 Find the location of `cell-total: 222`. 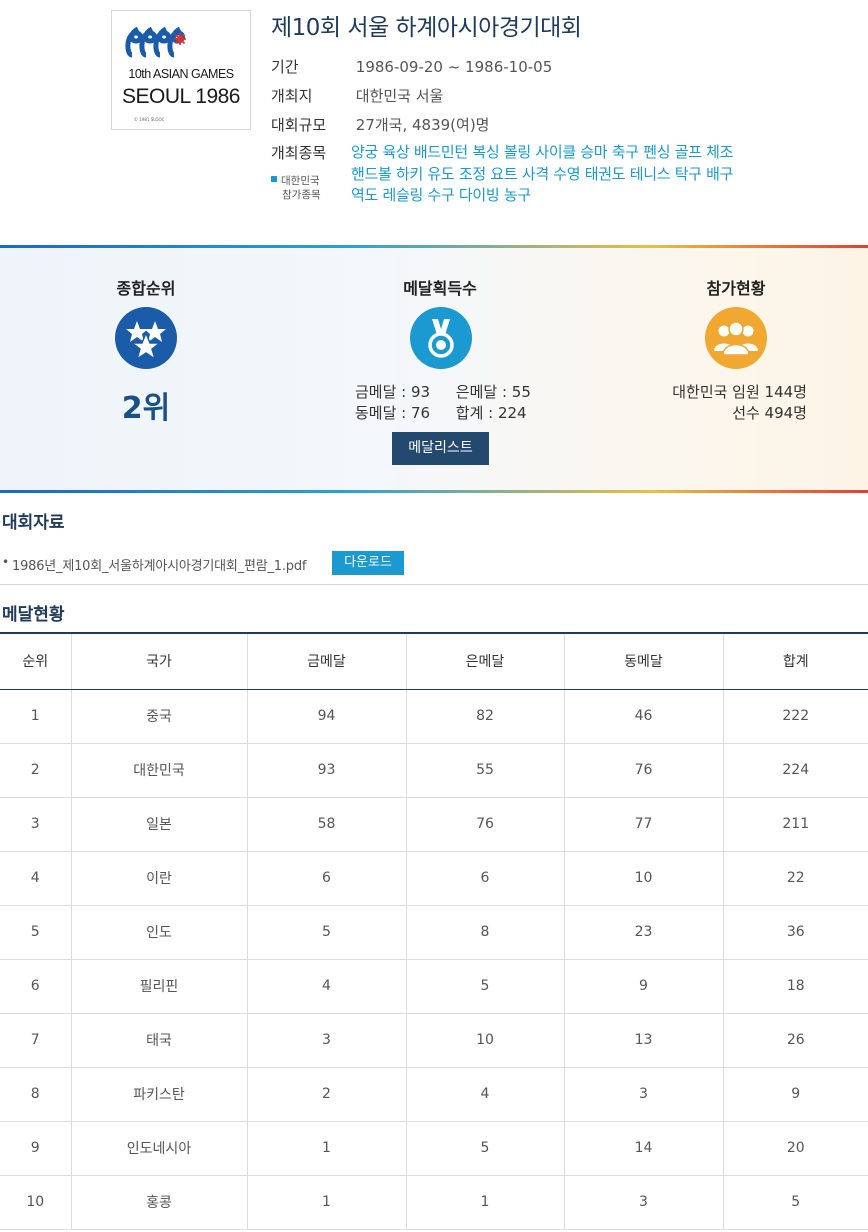

cell-total: 222 is located at coordinates (795, 716).